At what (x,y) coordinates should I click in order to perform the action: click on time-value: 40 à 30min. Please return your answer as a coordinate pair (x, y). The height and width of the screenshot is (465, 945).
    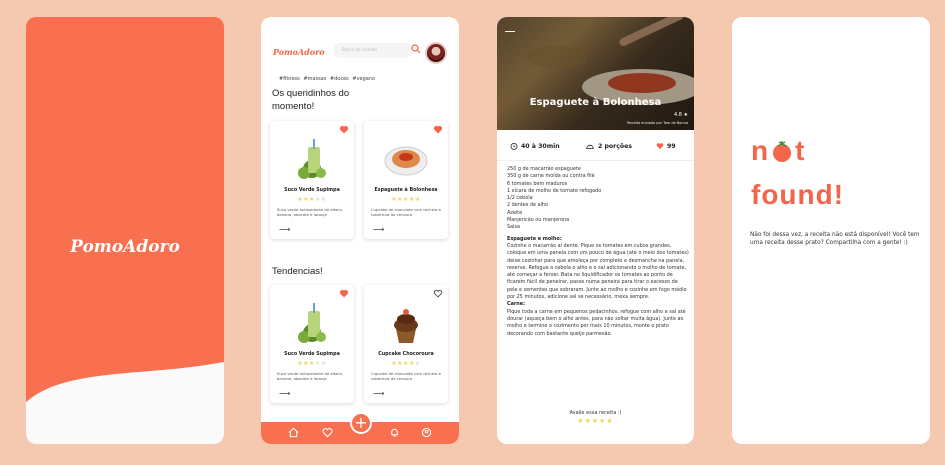
    Looking at the image, I should click on (540, 146).